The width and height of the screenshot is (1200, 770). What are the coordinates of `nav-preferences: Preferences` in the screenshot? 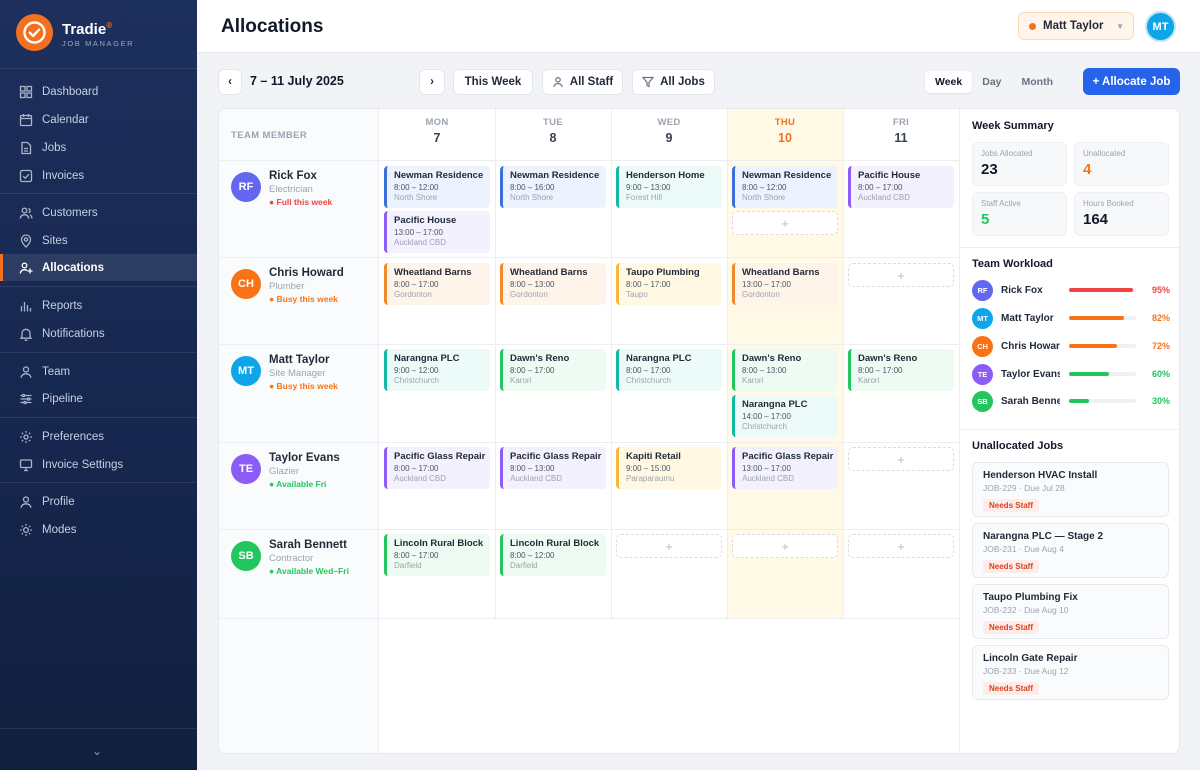 It's located at (98, 436).